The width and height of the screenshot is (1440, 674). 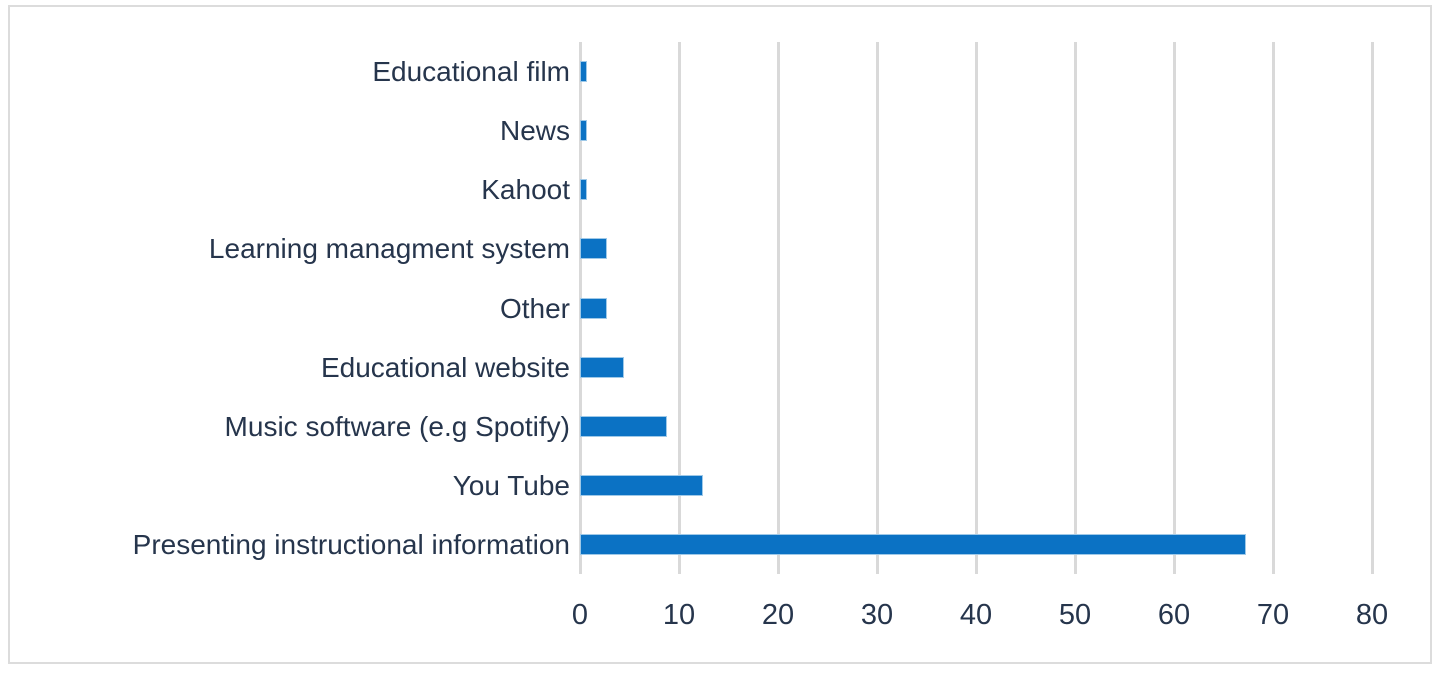 I want to click on x-axis-tick-label: 20, so click(x=778, y=615).